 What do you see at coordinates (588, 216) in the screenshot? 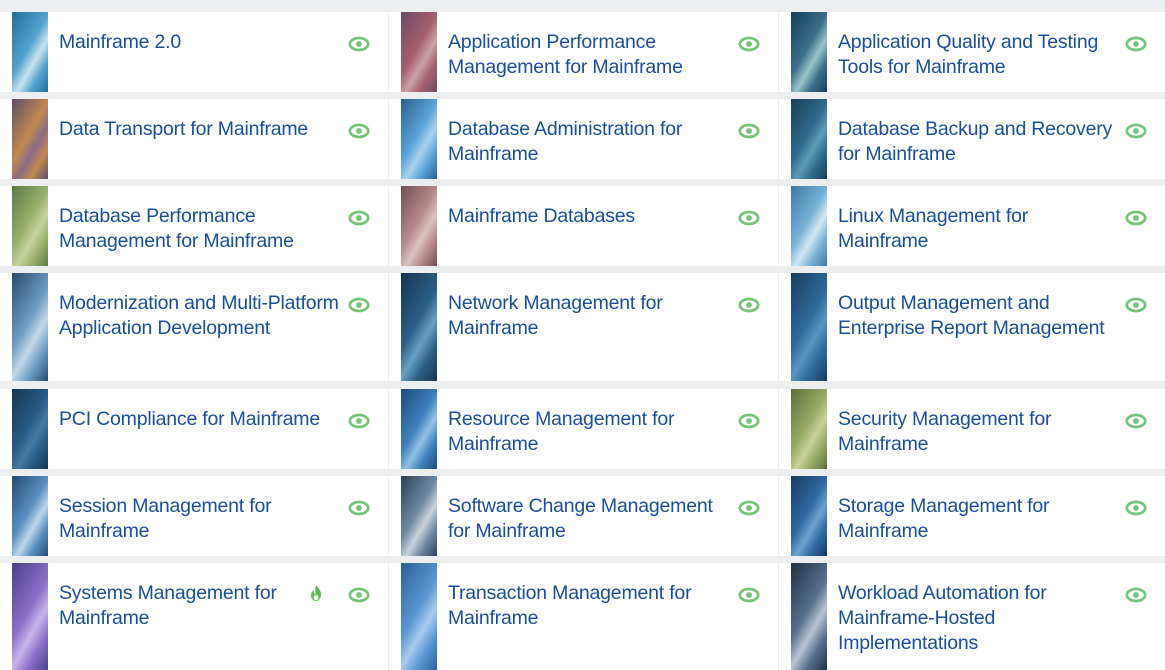
I see `card-title: Mainframe Databases` at bounding box center [588, 216].